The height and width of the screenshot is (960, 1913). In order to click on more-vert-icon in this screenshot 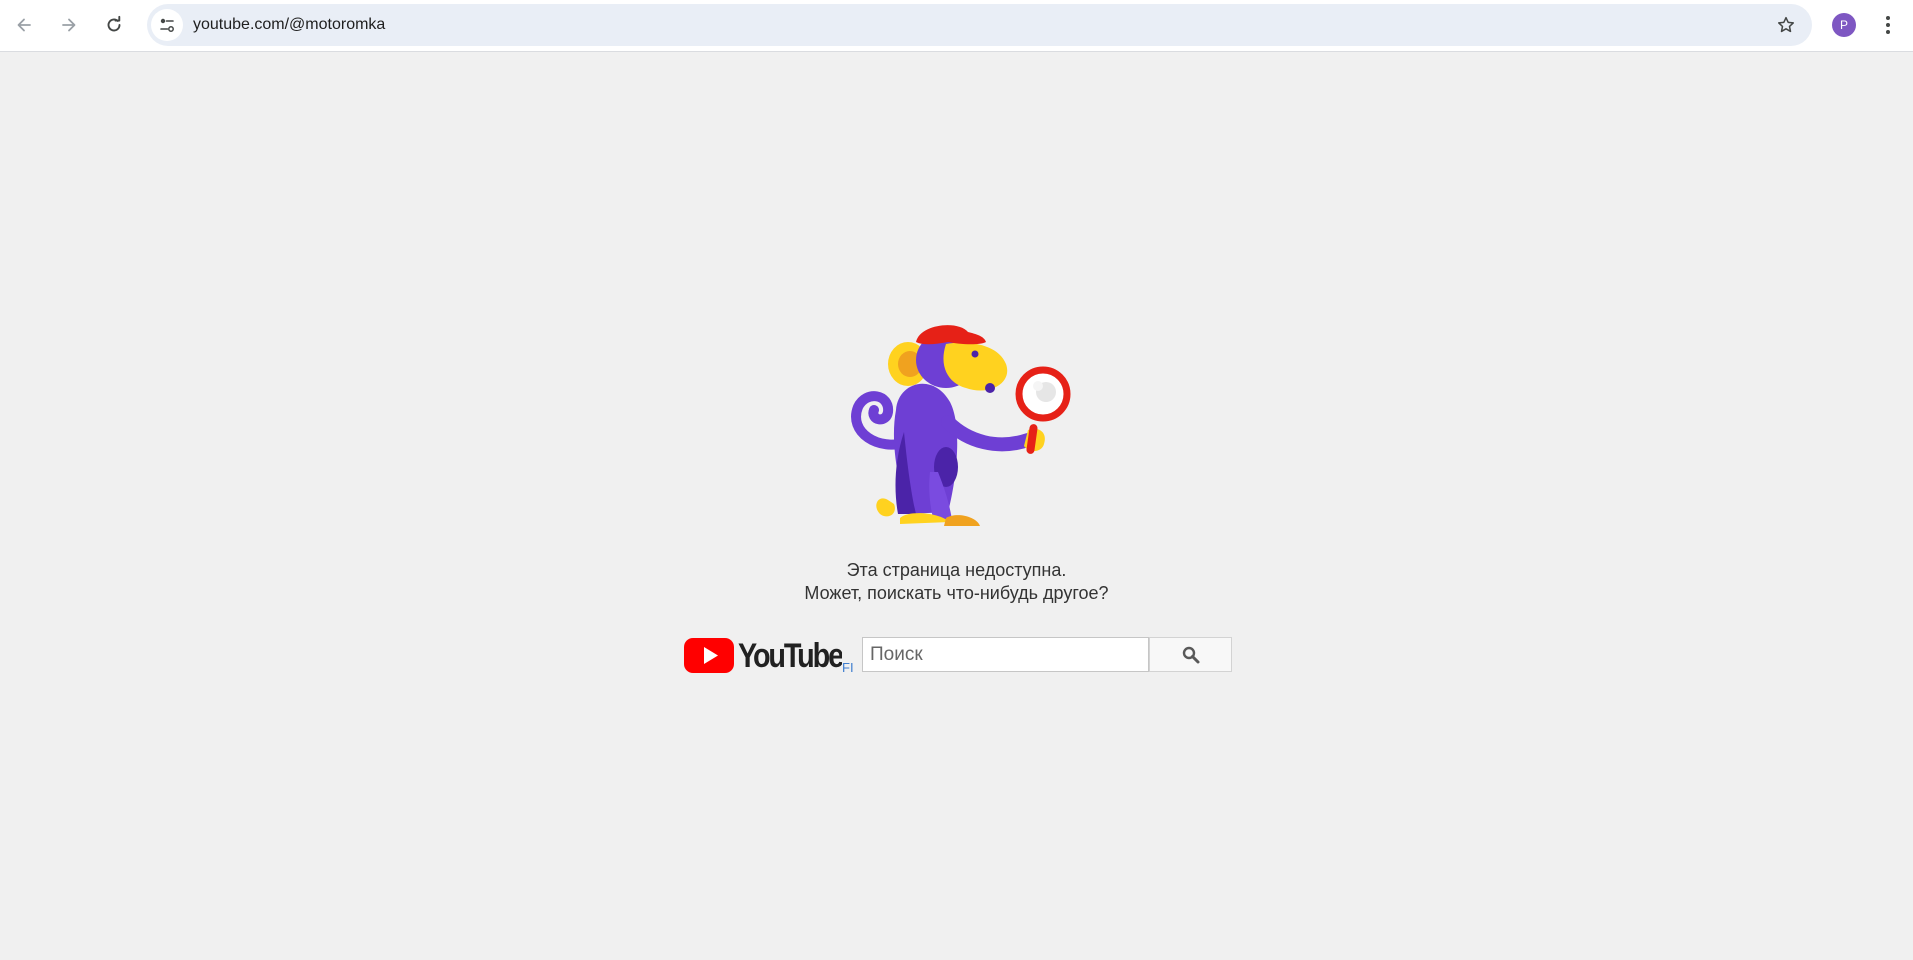, I will do `click(1888, 25)`.